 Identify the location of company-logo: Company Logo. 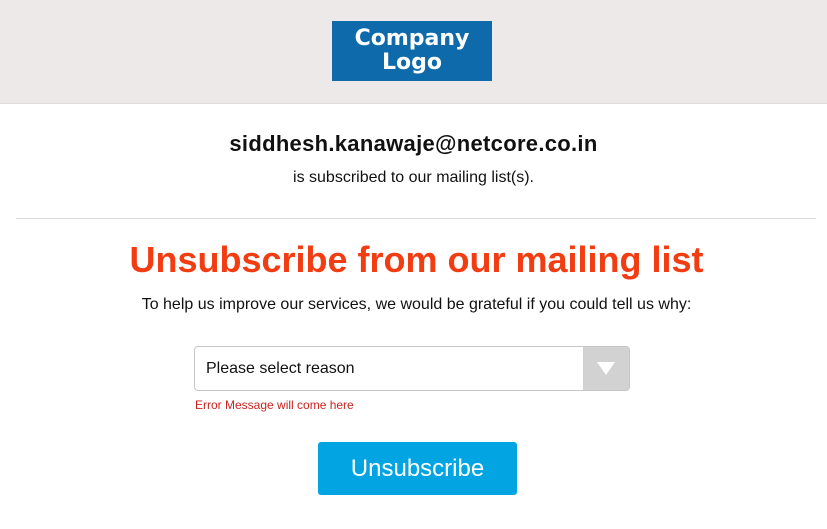
(412, 51).